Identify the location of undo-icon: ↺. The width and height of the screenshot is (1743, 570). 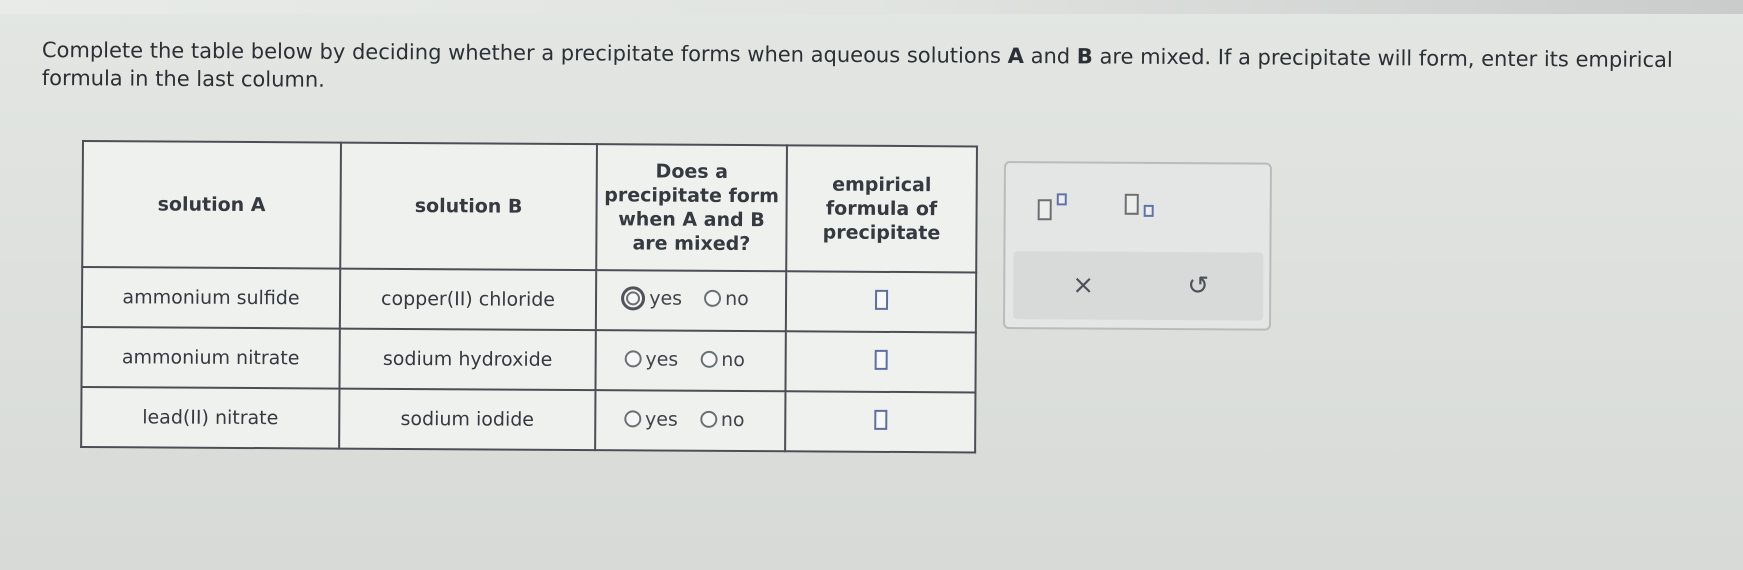
(1198, 286).